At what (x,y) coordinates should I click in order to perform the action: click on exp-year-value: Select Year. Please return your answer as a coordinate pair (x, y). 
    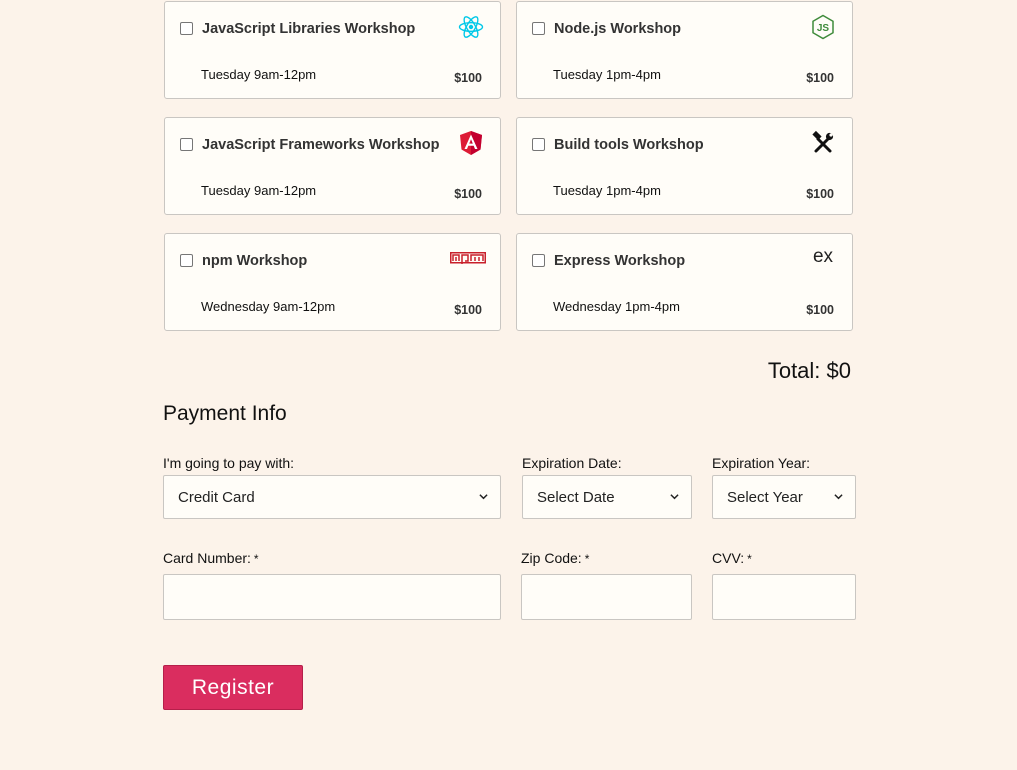
    Looking at the image, I should click on (765, 497).